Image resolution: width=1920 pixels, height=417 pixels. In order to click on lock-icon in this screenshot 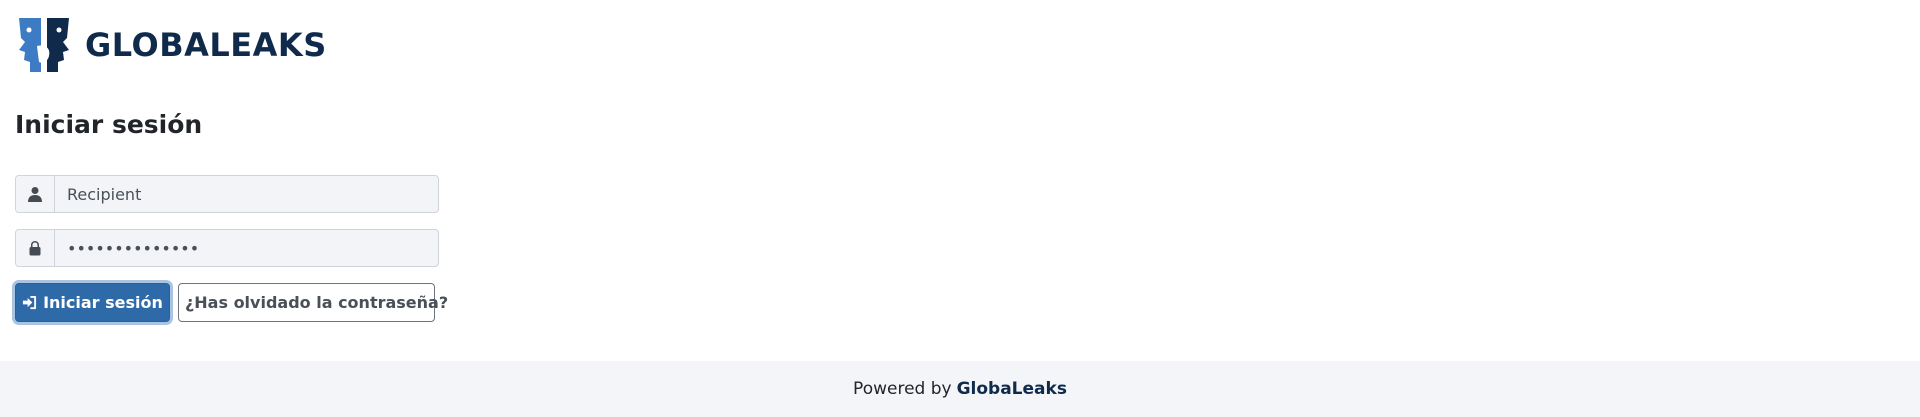, I will do `click(35, 248)`.